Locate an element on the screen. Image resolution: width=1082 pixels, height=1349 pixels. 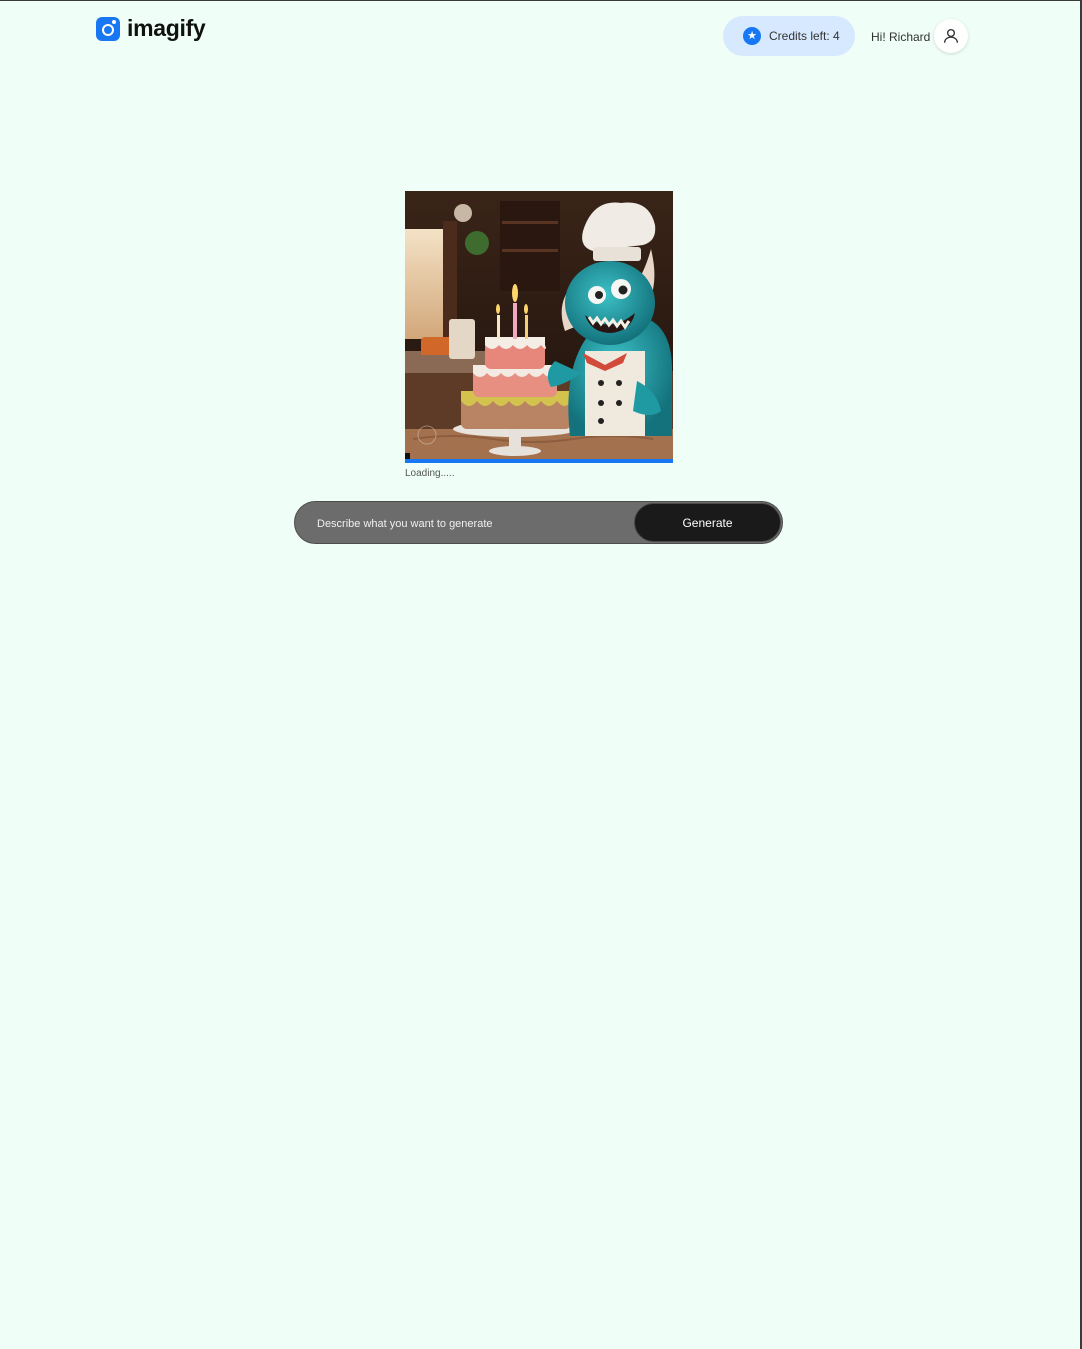
top-navbar: imagify ★ Credits left: 4 Hi! Richard is located at coordinates (540, 36).